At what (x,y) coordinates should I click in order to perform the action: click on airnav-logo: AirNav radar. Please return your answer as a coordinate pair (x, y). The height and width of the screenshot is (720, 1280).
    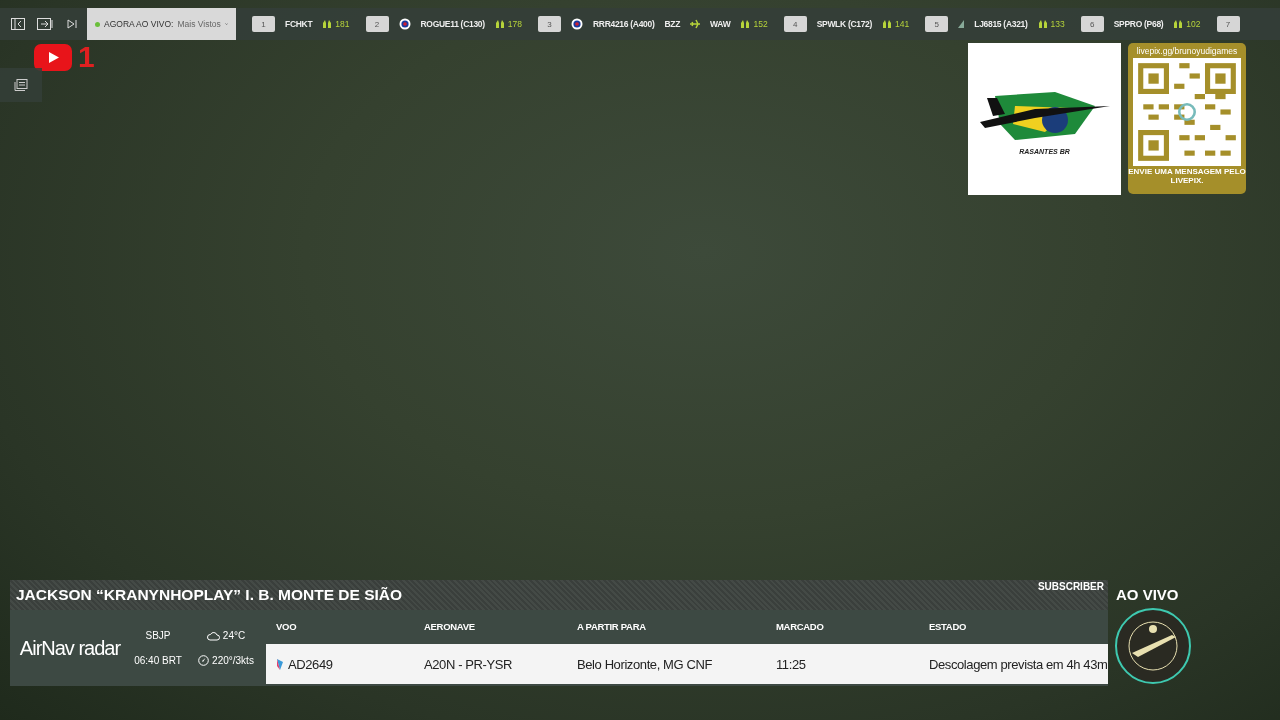
    Looking at the image, I should click on (70, 648).